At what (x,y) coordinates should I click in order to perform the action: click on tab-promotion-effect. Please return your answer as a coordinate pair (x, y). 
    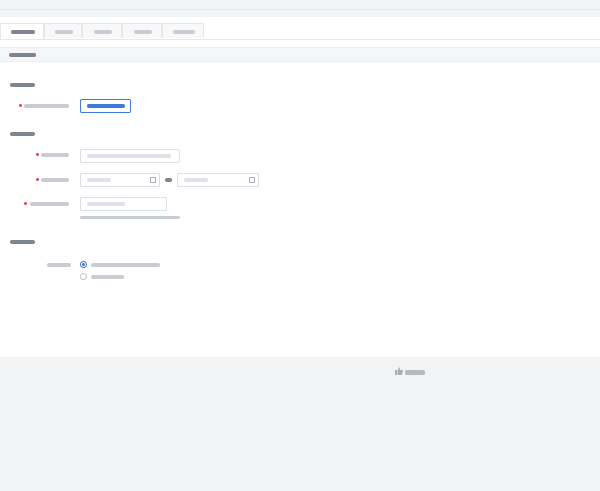
    Looking at the image, I should click on (183, 30).